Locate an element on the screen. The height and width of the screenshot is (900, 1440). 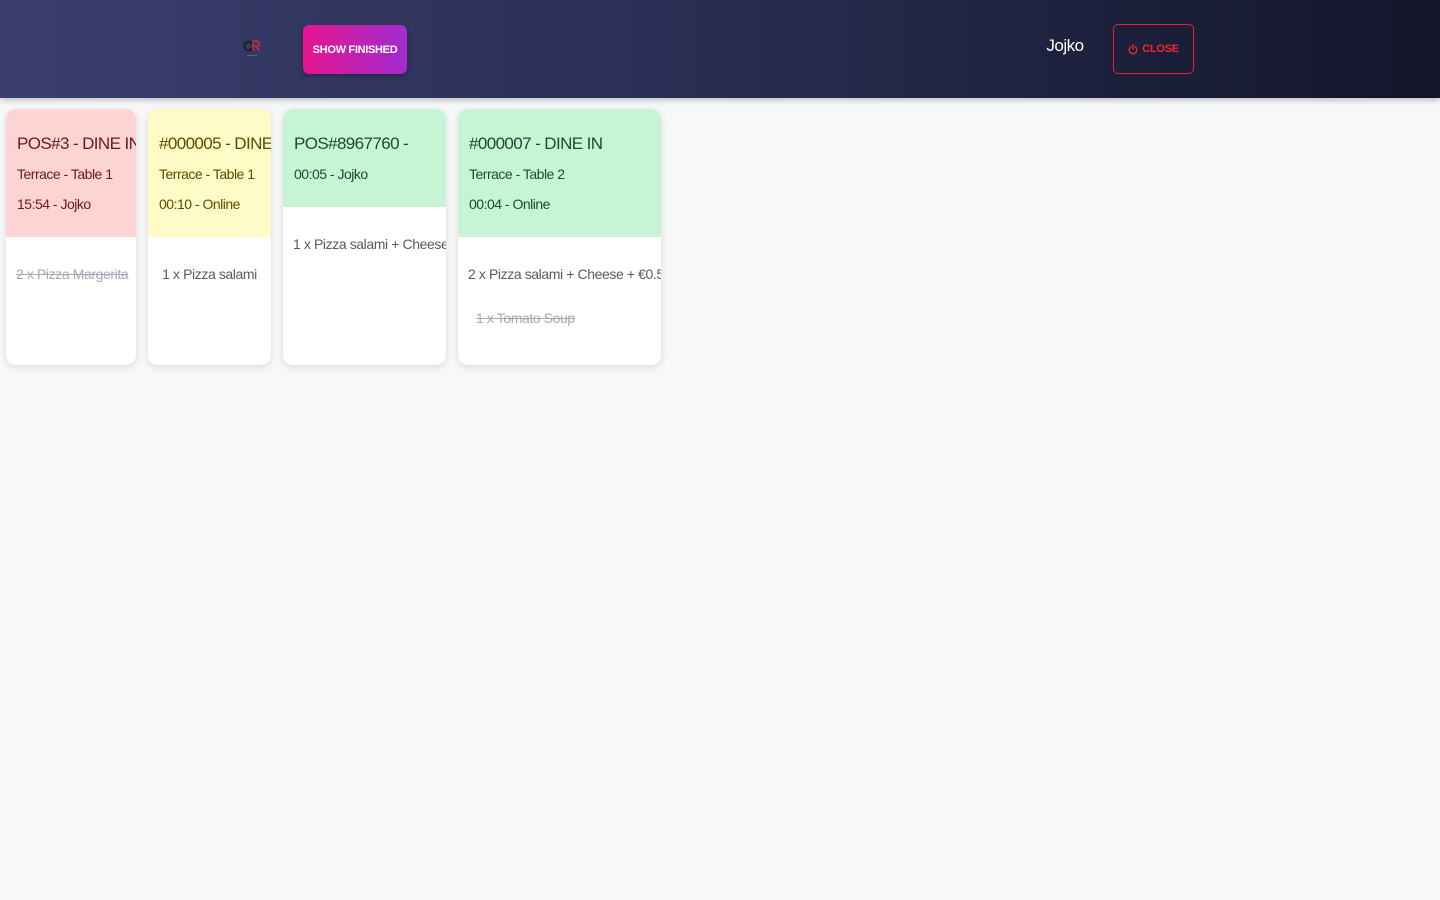
order-title: POS#3 - DINE IN is located at coordinates (76, 143).